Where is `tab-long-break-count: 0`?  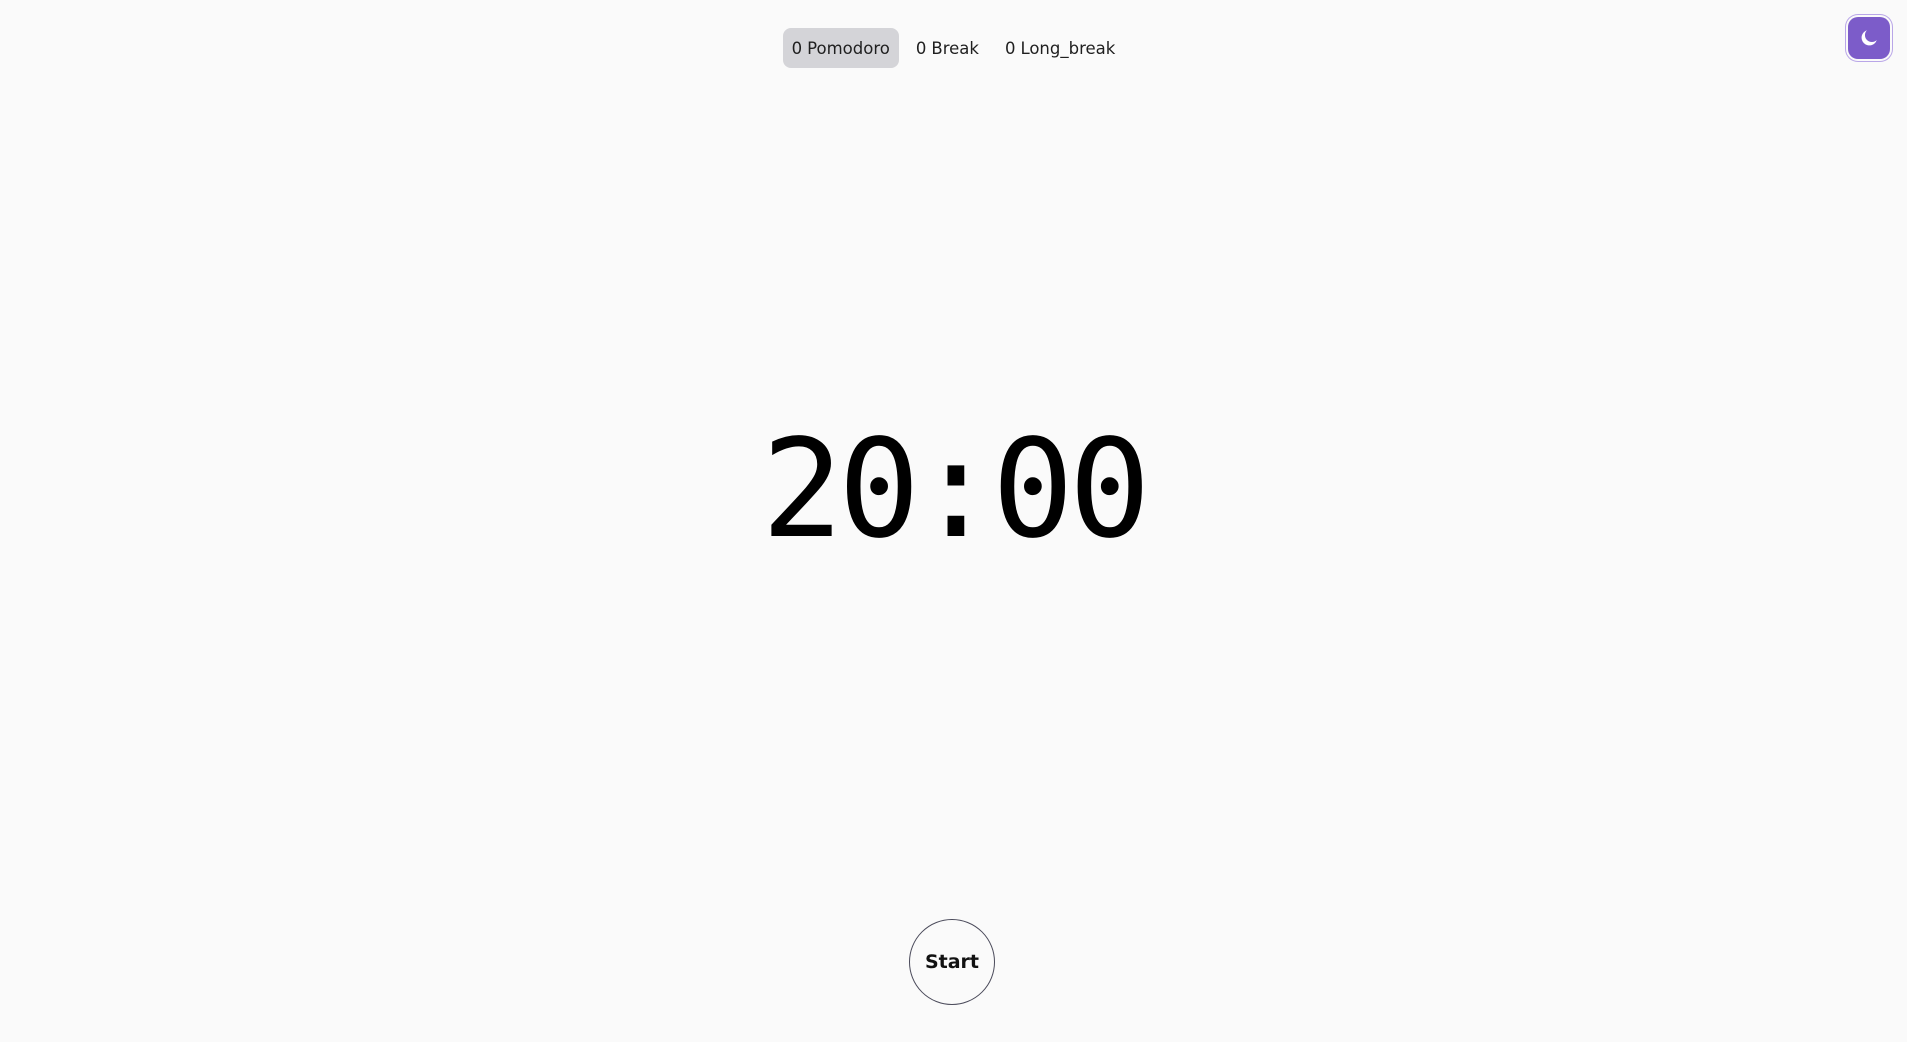
tab-long-break-count: 0 is located at coordinates (1010, 48).